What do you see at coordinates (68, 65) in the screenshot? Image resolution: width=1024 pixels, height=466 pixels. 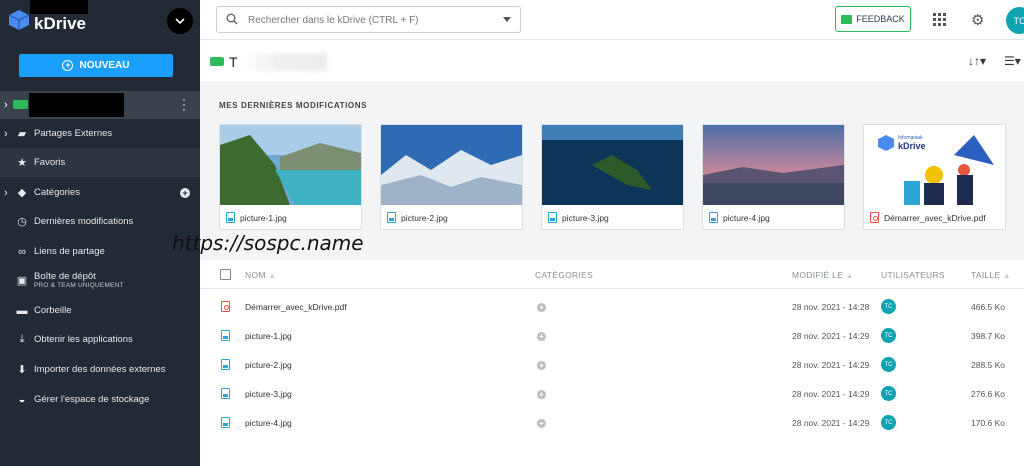 I see `plus-circle-icon: +` at bounding box center [68, 65].